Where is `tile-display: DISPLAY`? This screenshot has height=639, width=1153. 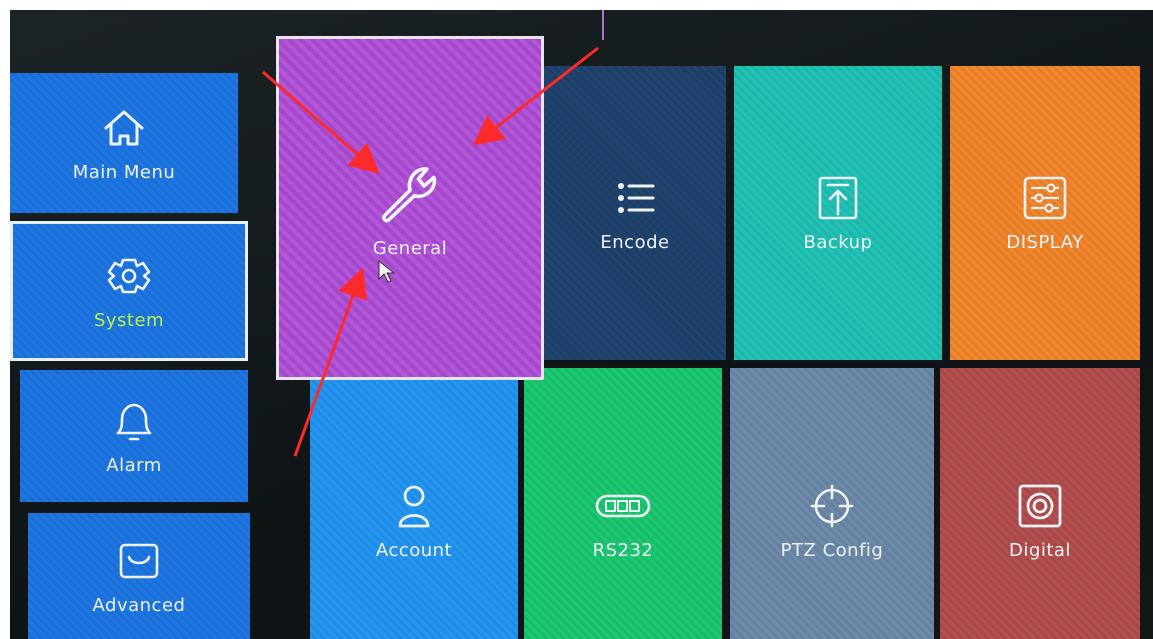 tile-display: DISPLAY is located at coordinates (1045, 213).